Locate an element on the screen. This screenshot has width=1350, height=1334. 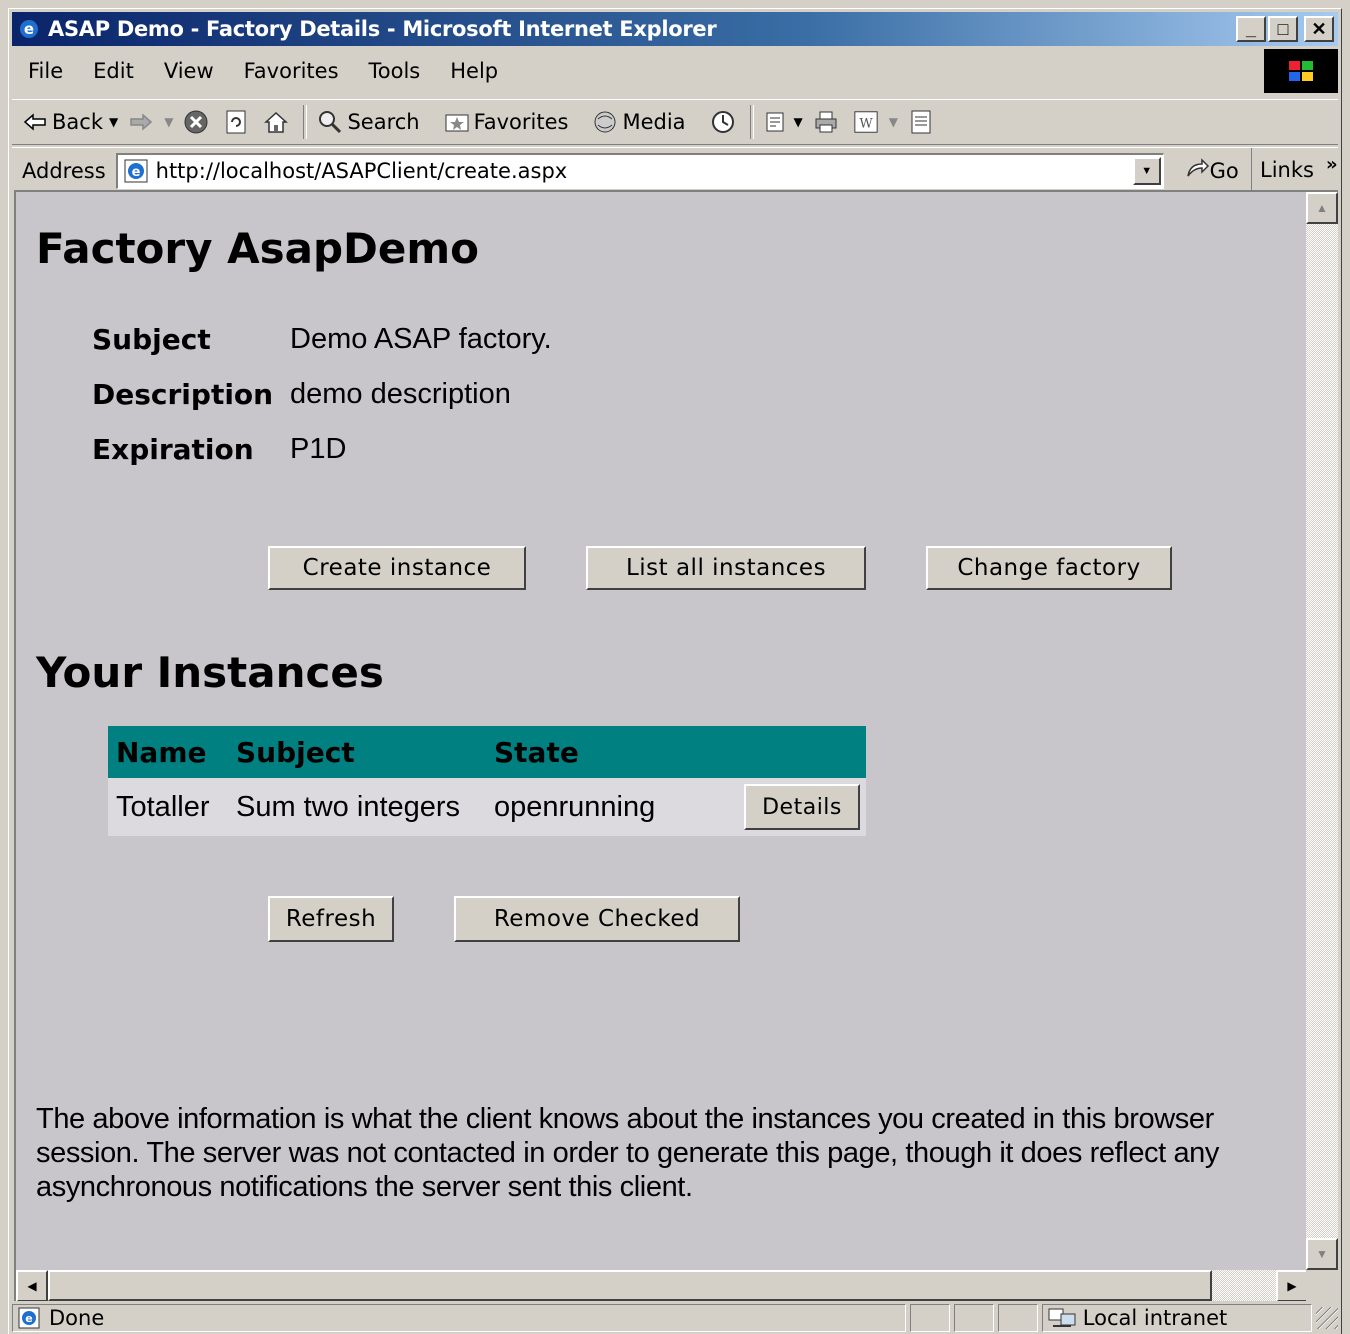
scroll-down-icon: ▼ is located at coordinates (1322, 1254).